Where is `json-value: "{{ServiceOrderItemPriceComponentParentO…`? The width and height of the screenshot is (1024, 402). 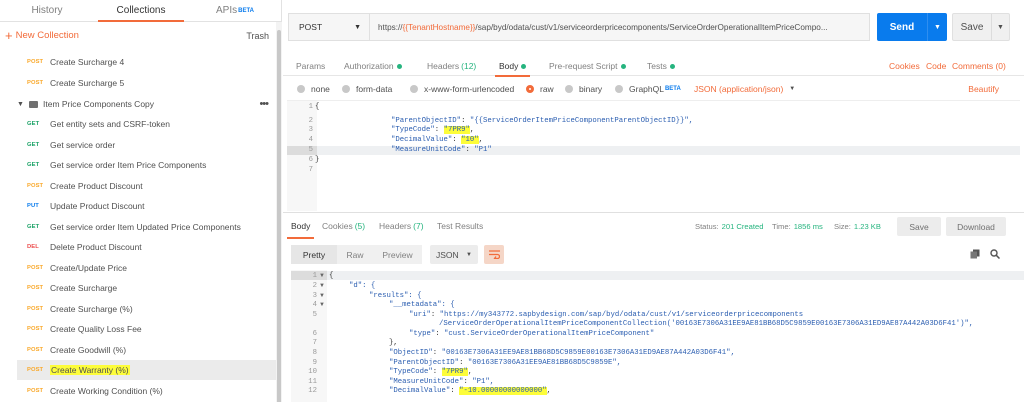
json-value: "{{ServiceOrderItemPriceComponentParentO… is located at coordinates (581, 121).